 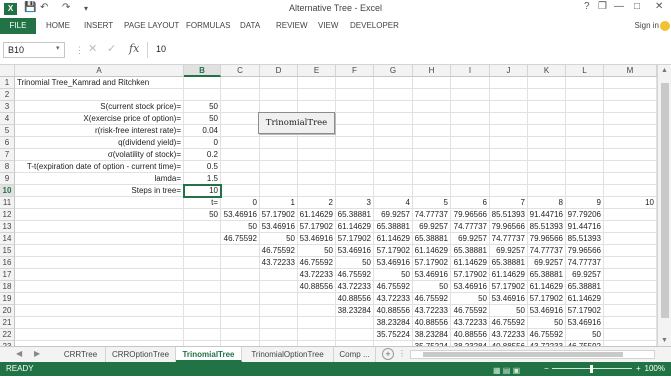 I want to click on vertical-scrollbar: ▲ ▼, so click(x=664, y=205).